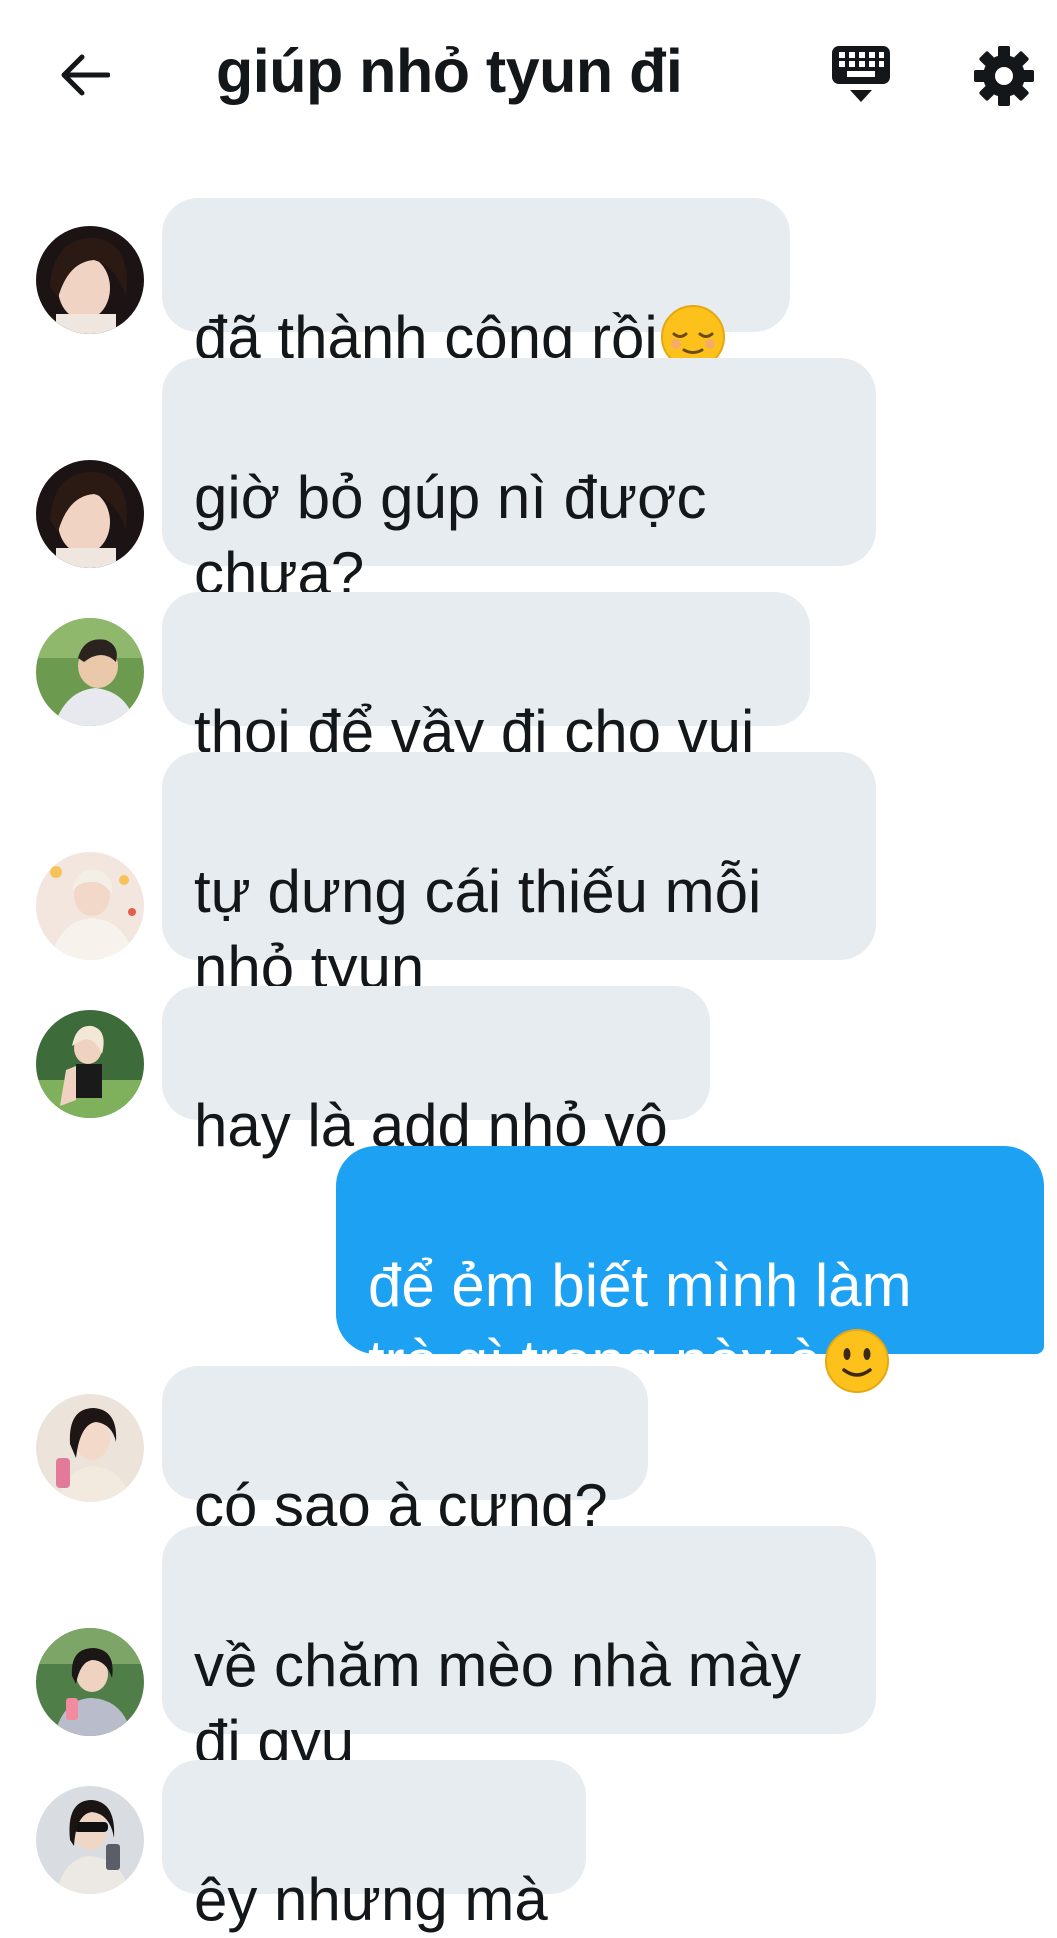 This screenshot has height=1938, width=1057. What do you see at coordinates (856, 1361) in the screenshot?
I see `slightly-smiling-face-emoji` at bounding box center [856, 1361].